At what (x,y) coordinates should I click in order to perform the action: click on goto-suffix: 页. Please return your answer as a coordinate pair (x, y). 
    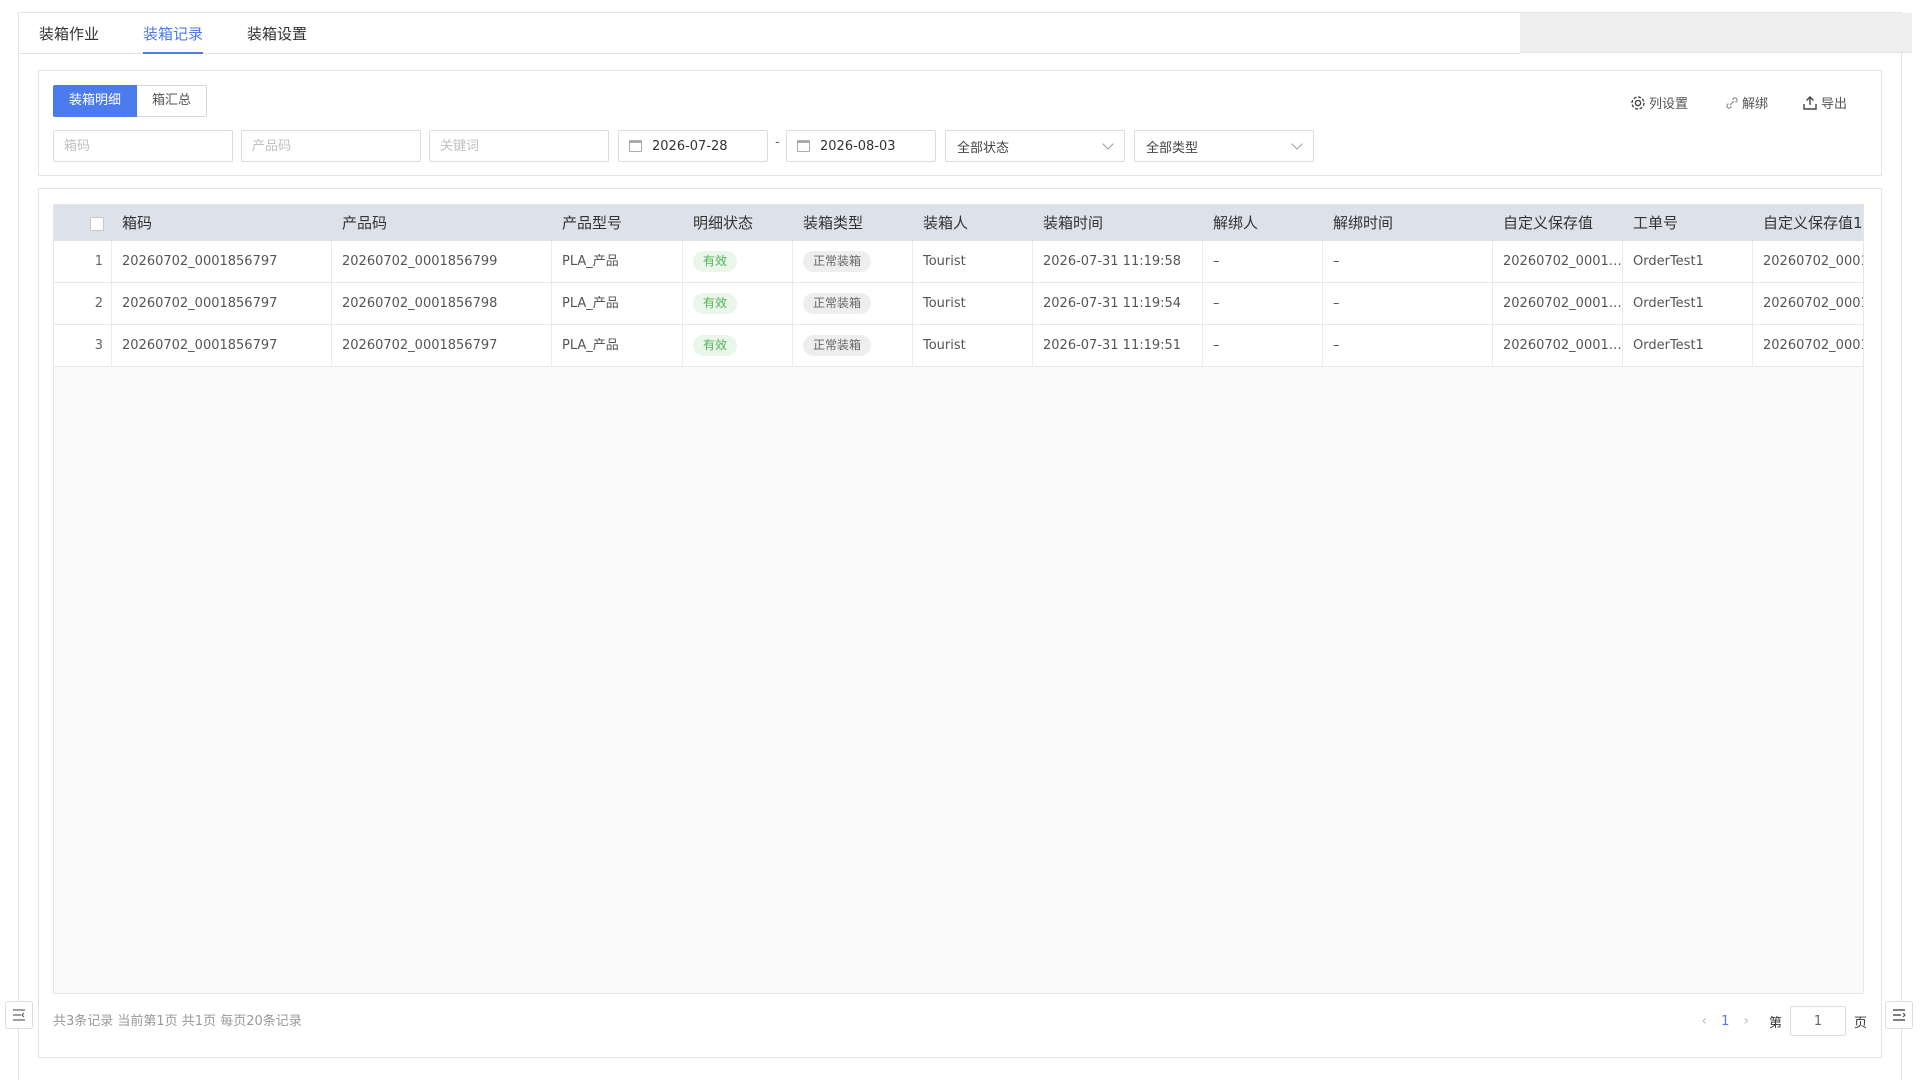
    Looking at the image, I should click on (1860, 1023).